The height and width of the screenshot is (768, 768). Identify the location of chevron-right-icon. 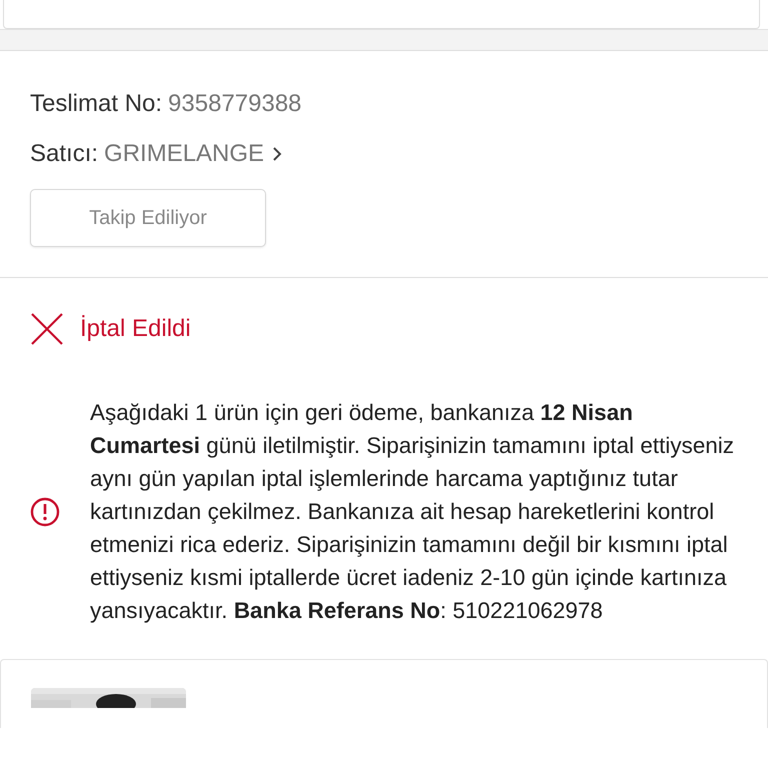
(277, 154).